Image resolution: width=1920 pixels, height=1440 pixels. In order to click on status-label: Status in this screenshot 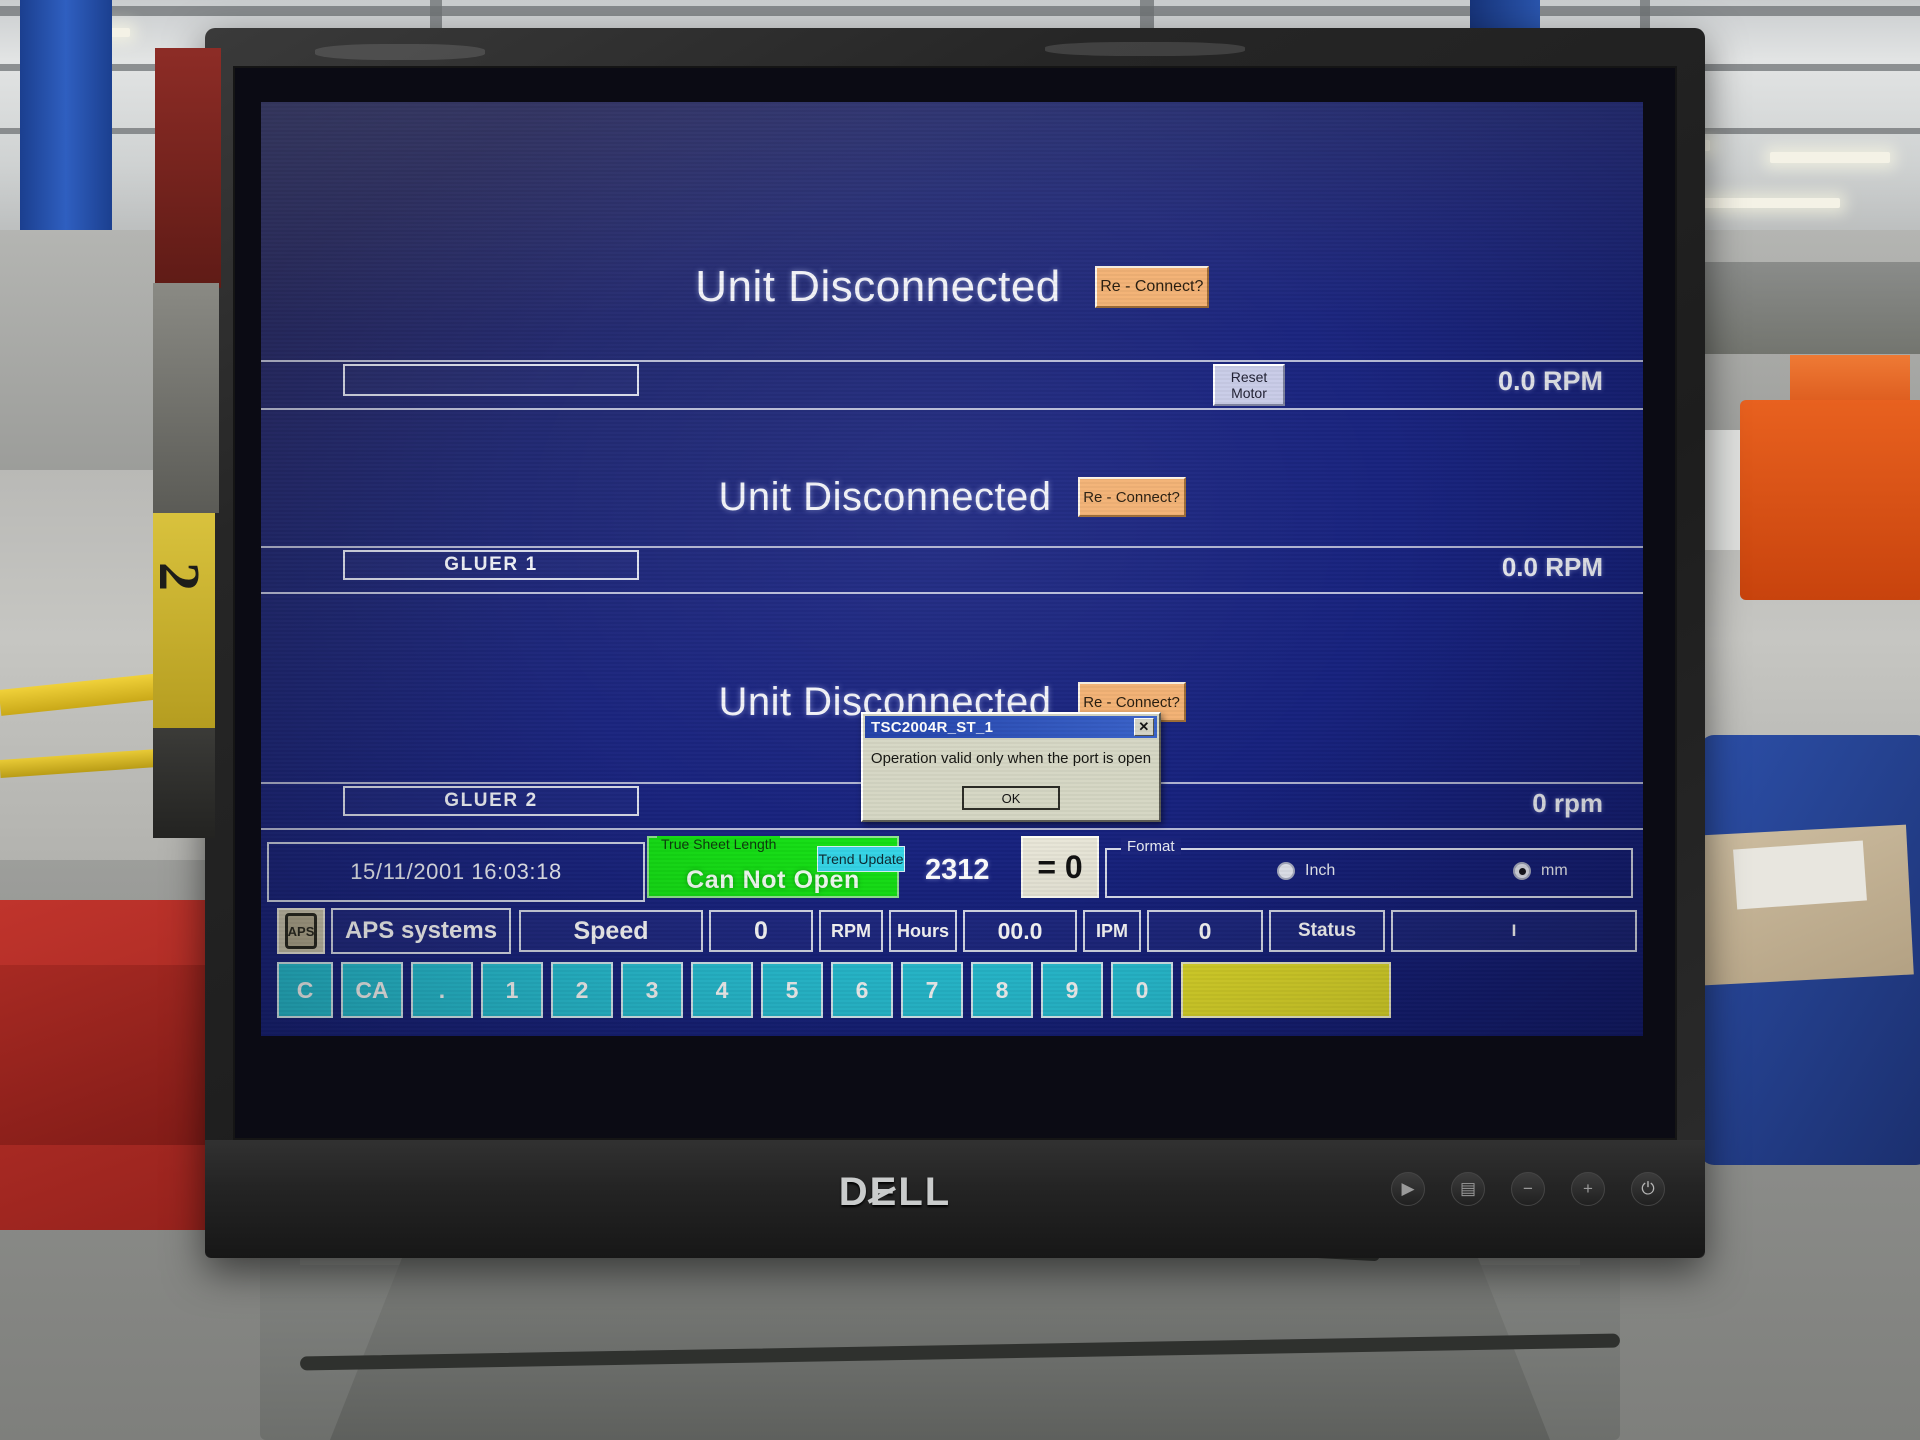, I will do `click(1327, 931)`.